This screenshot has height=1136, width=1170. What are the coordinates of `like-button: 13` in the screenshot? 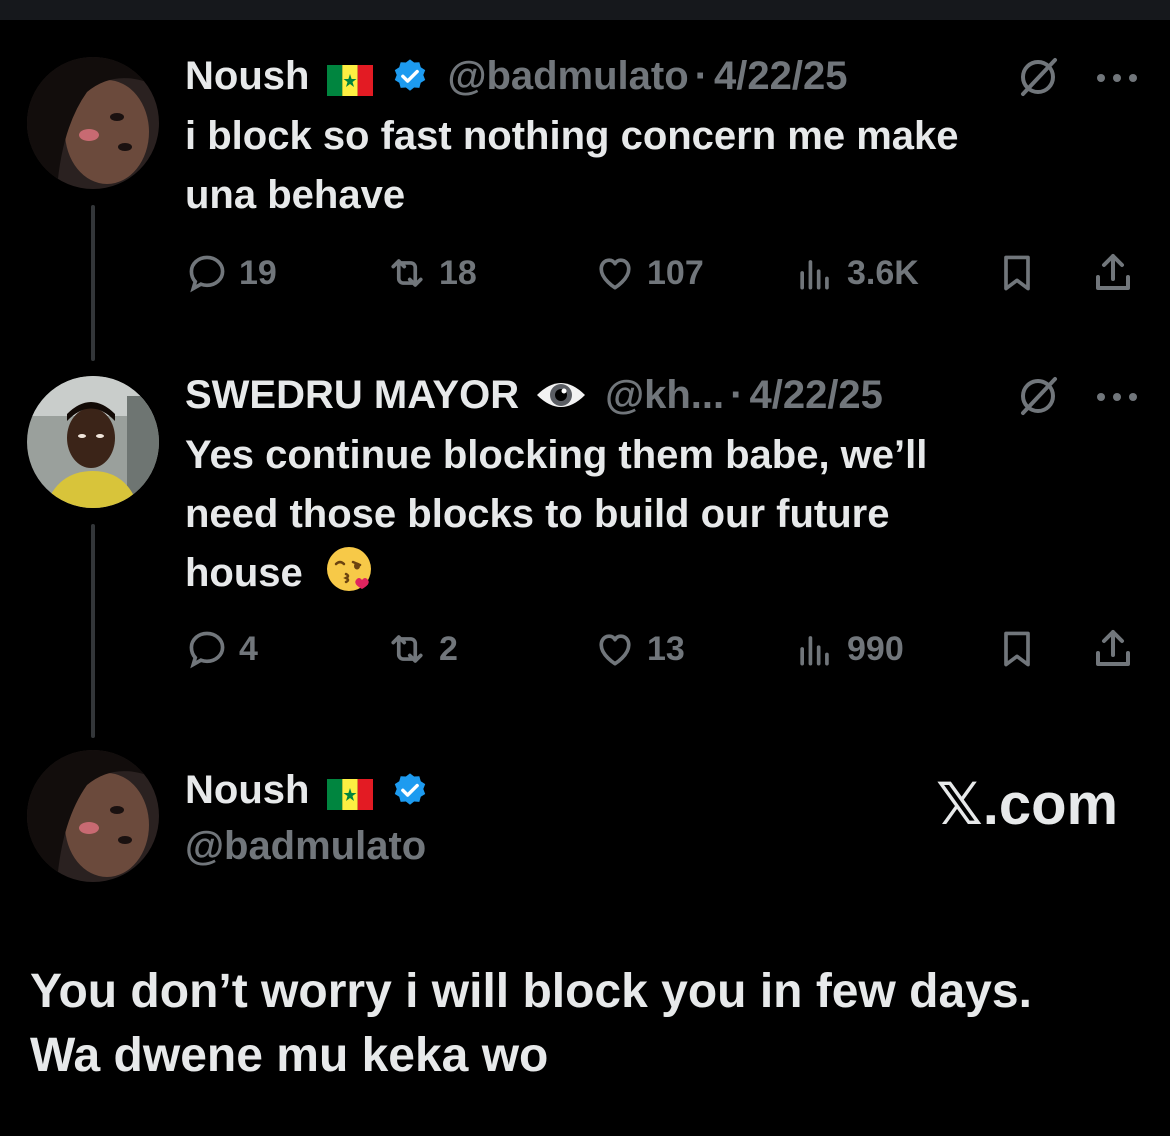 It's located at (639, 649).